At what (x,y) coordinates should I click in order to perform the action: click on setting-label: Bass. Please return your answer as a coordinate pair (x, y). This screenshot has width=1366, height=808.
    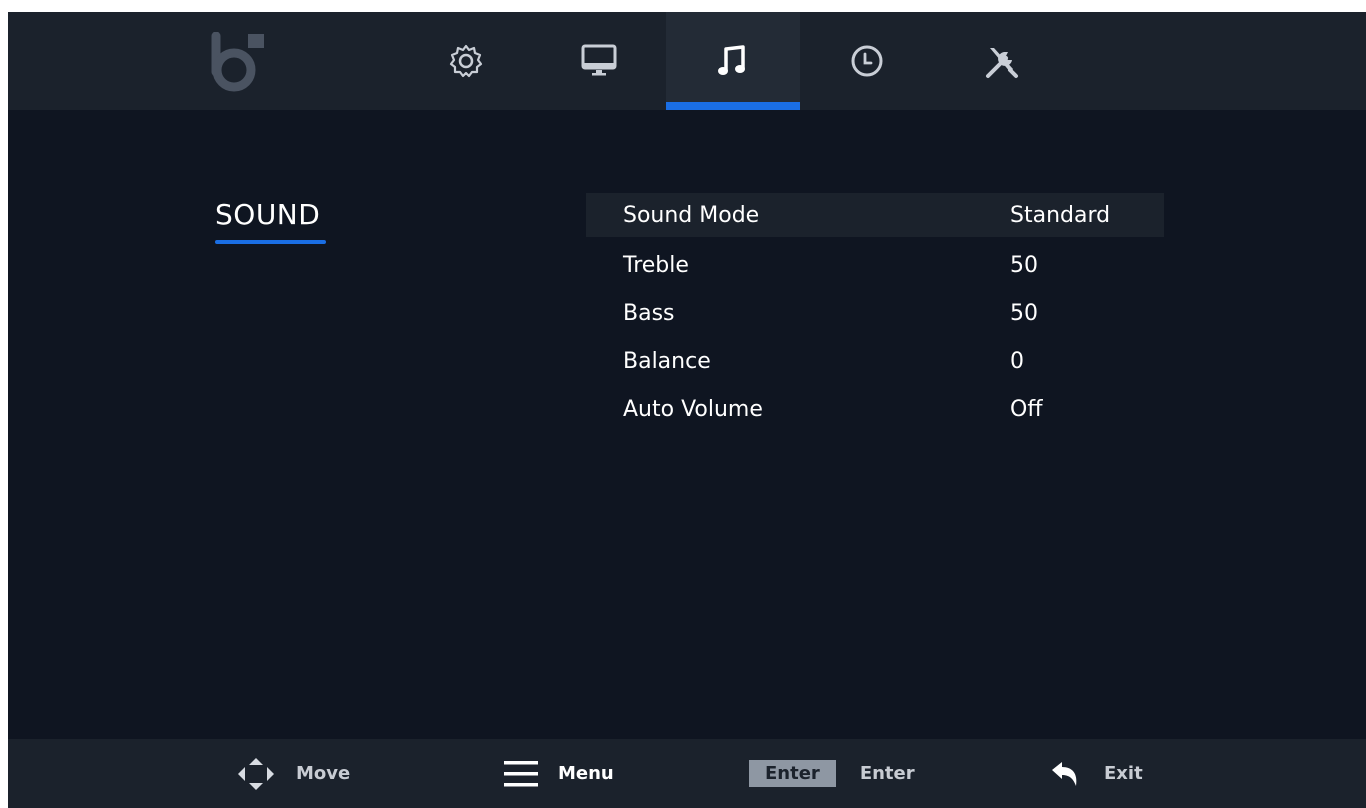
    Looking at the image, I should click on (649, 313).